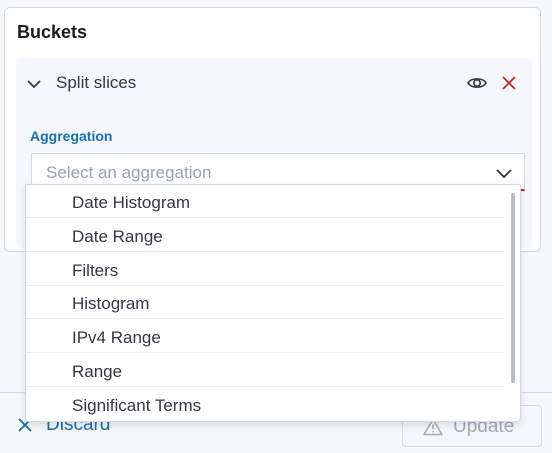 Image resolution: width=552 pixels, height=453 pixels. I want to click on option-label: Date Histogram, so click(131, 202).